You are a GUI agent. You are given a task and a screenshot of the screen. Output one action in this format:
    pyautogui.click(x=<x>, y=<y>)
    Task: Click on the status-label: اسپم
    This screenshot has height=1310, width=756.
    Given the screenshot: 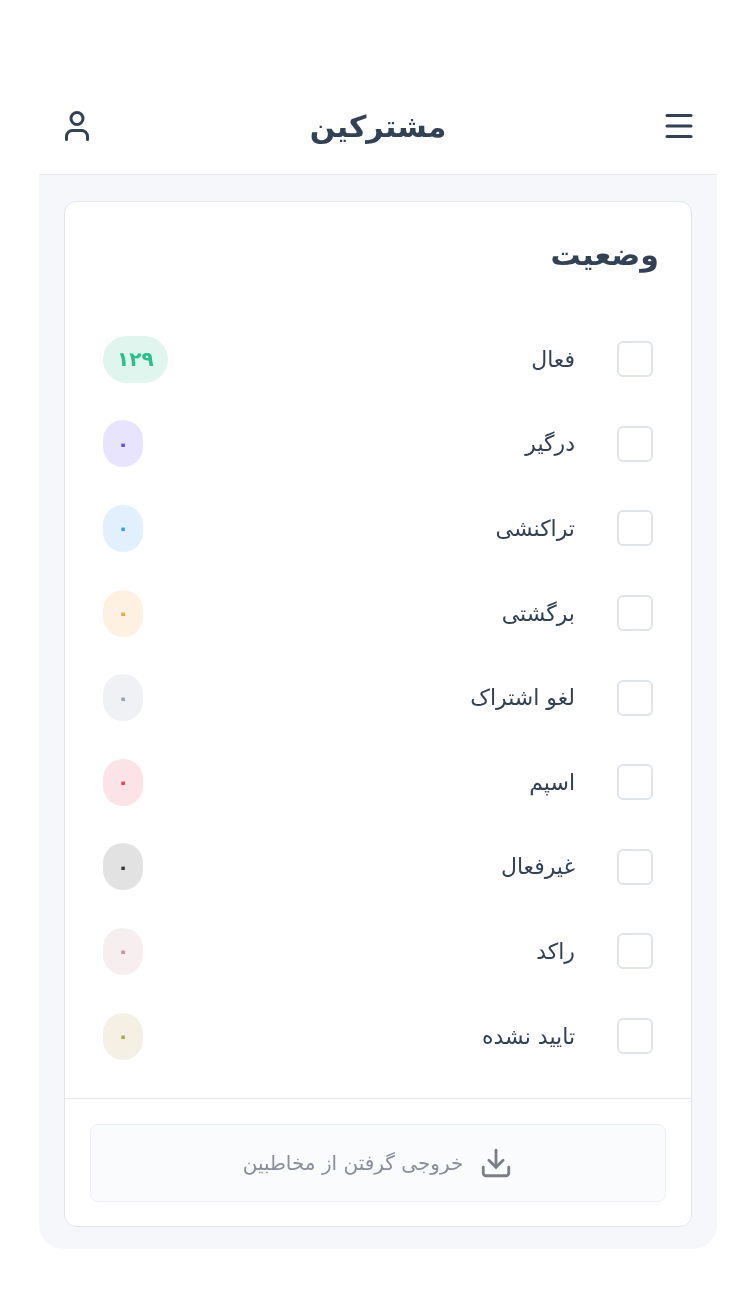 What is the action you would take?
    pyautogui.click(x=552, y=783)
    